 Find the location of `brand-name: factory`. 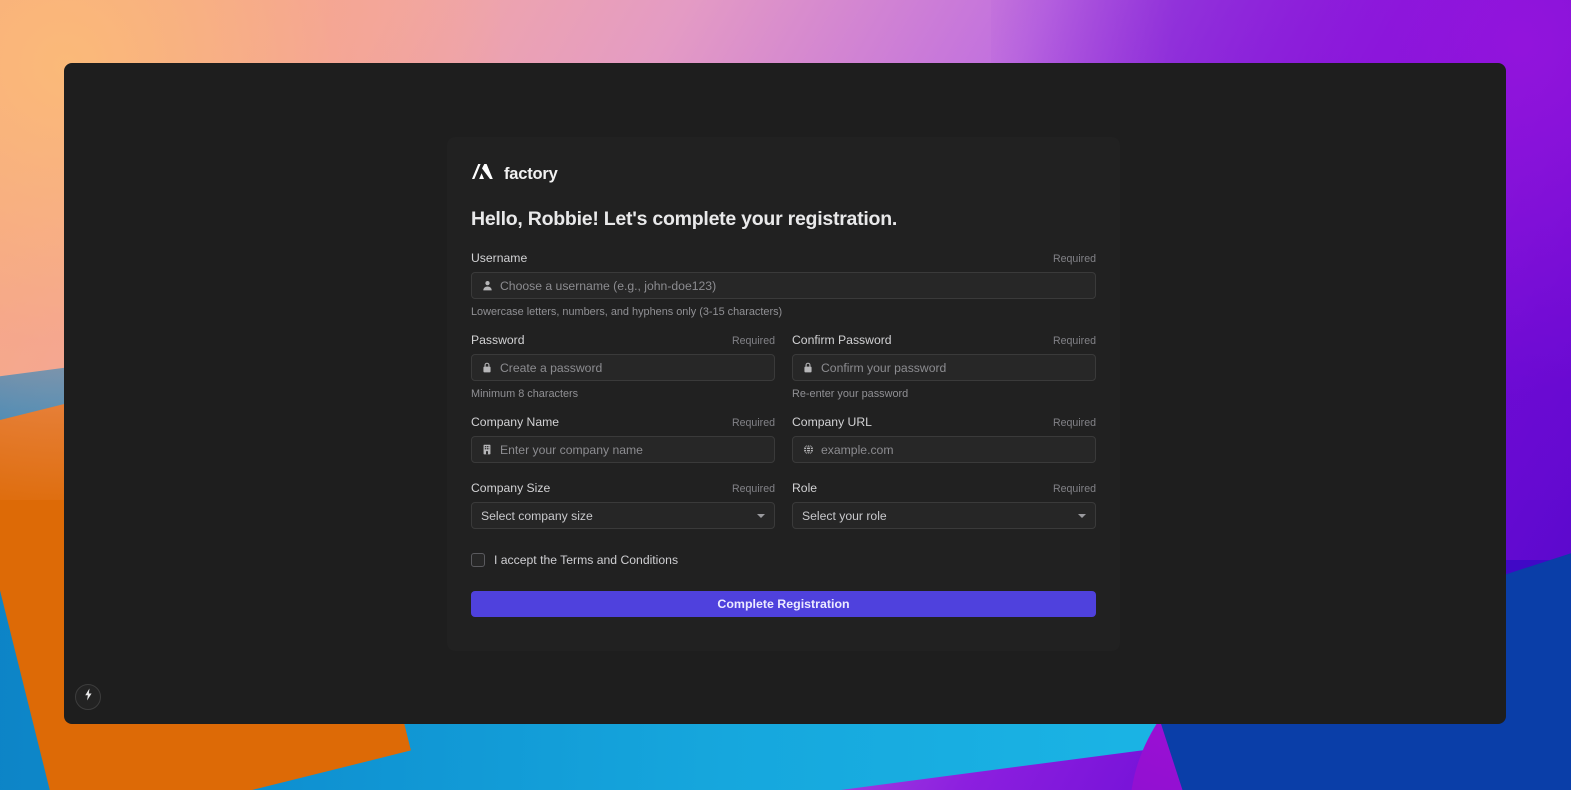

brand-name: factory is located at coordinates (531, 173).